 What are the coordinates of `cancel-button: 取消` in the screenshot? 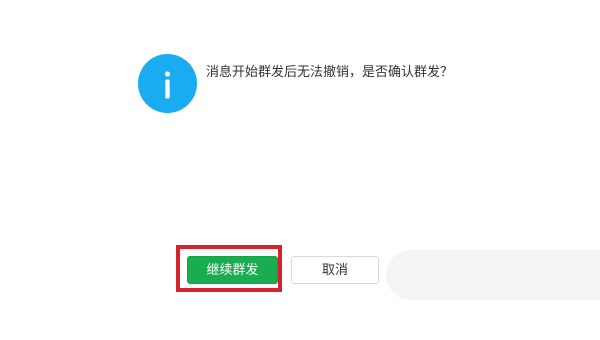 It's located at (335, 270).